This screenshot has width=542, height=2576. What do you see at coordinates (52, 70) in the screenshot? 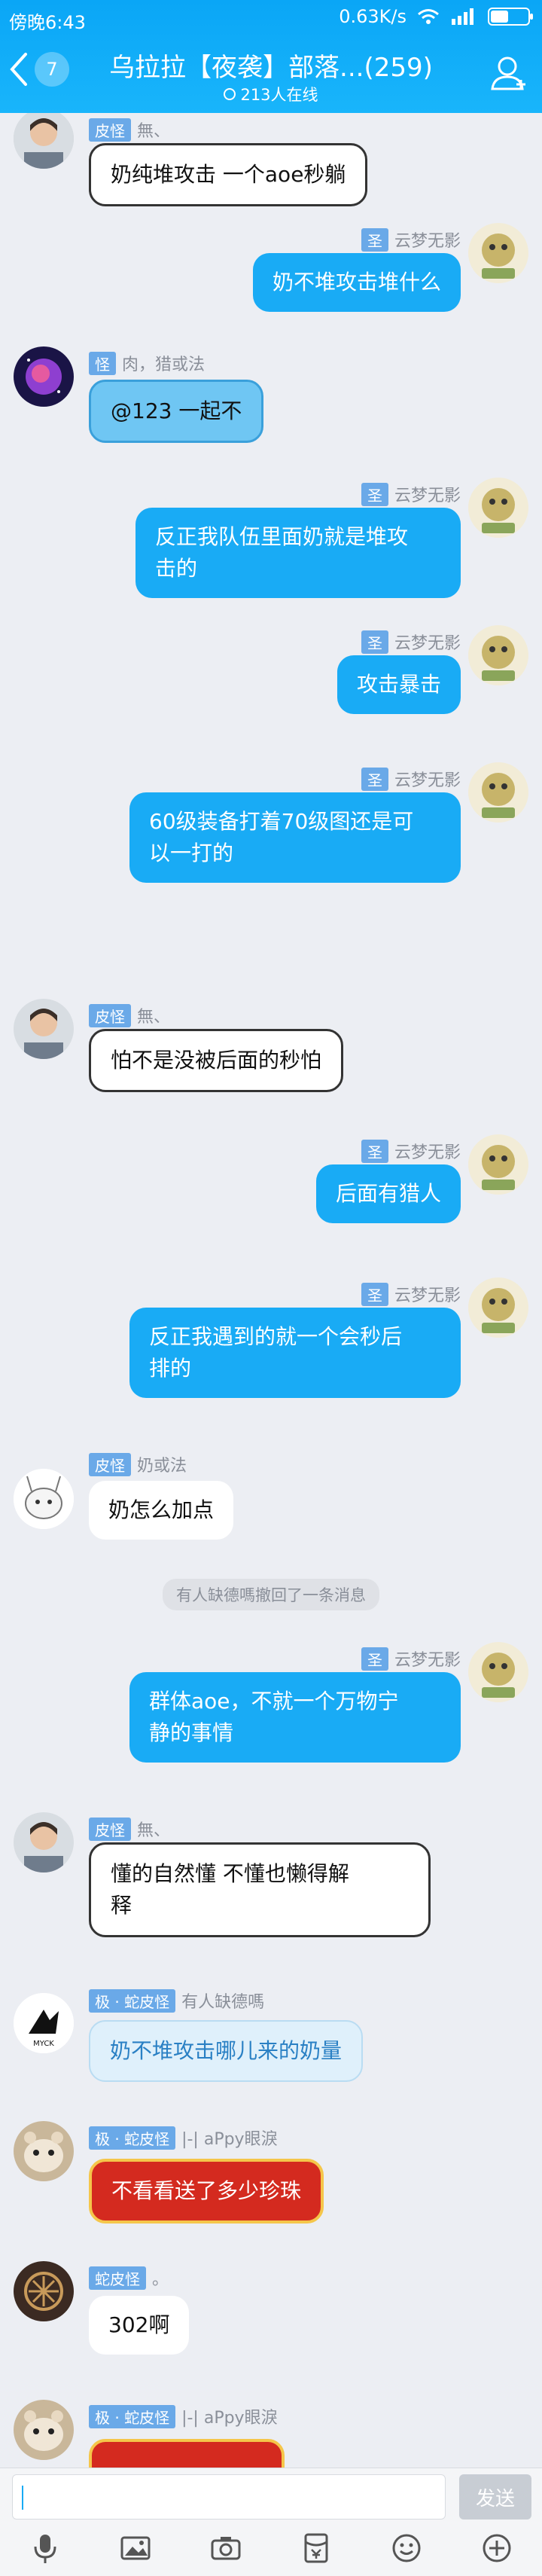
I see `unread-badge: 7` at bounding box center [52, 70].